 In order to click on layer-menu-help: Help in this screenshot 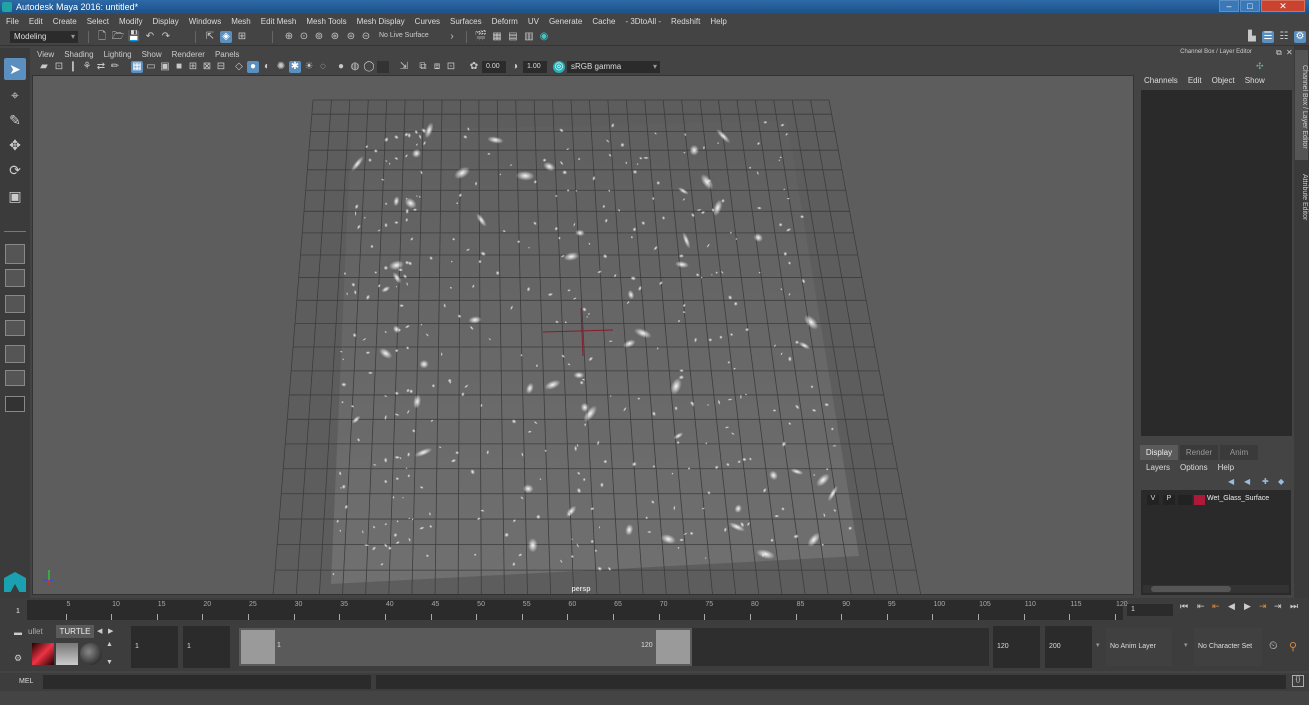, I will do `click(1226, 467)`.